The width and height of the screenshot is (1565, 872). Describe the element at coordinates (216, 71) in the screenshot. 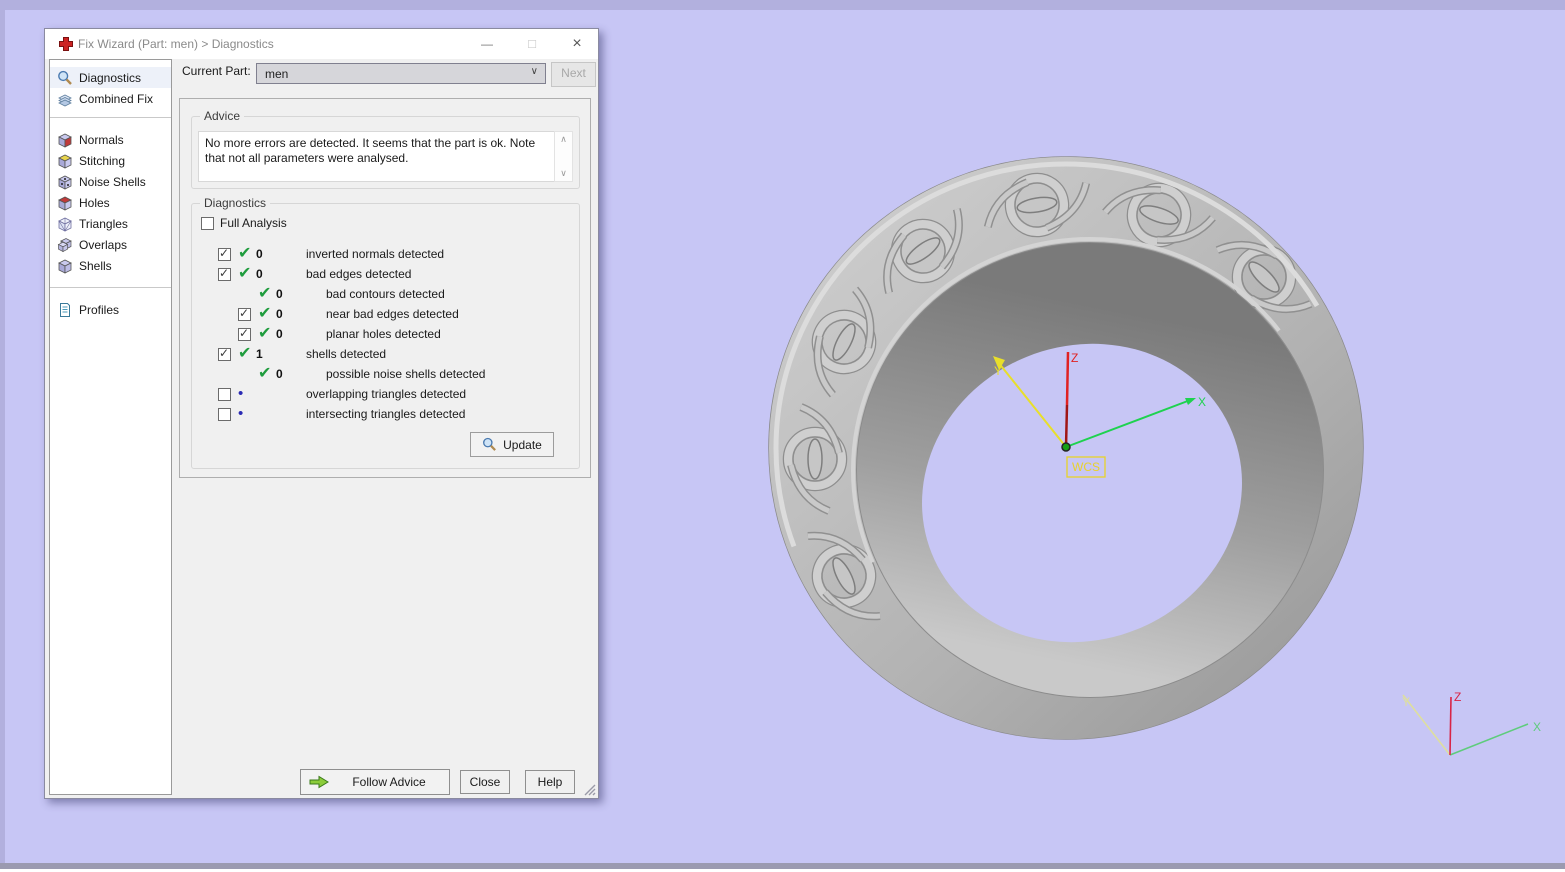

I see `current-part-label: Current Part:` at that location.